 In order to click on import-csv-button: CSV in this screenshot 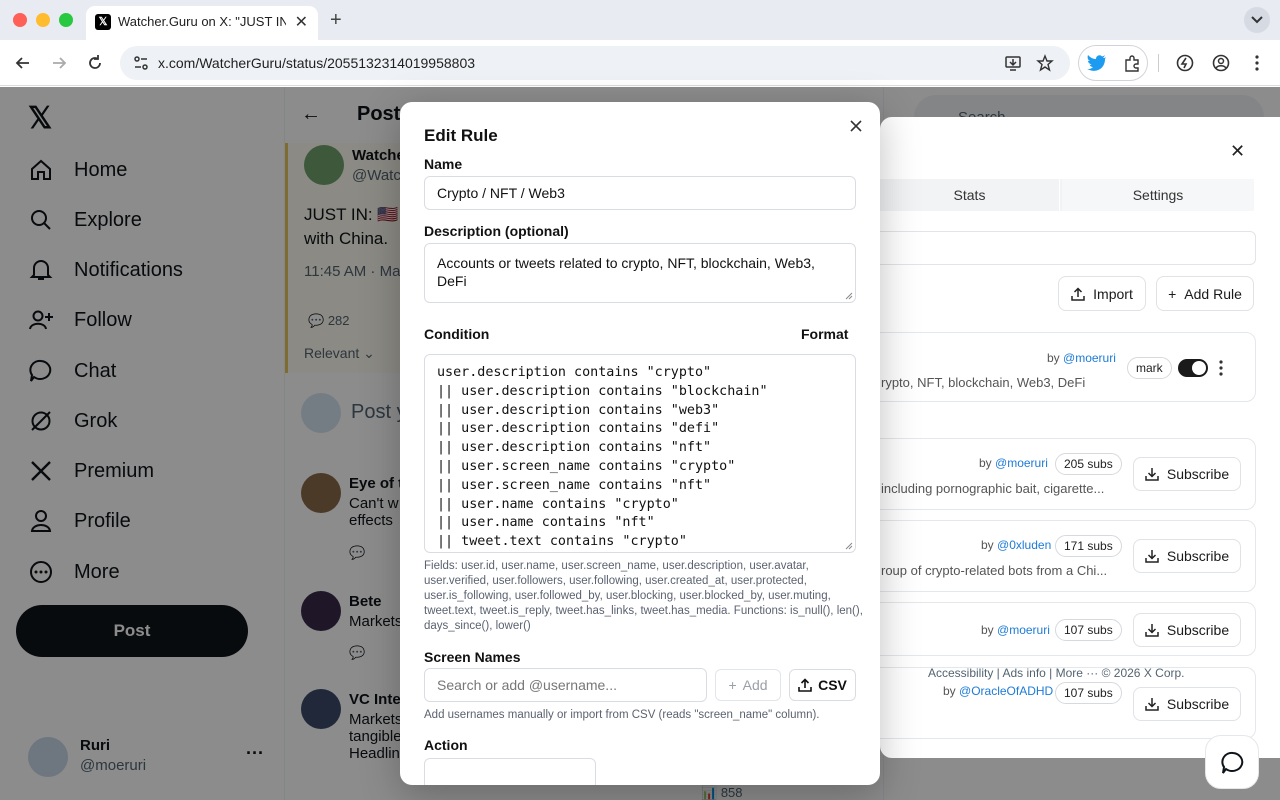, I will do `click(822, 685)`.